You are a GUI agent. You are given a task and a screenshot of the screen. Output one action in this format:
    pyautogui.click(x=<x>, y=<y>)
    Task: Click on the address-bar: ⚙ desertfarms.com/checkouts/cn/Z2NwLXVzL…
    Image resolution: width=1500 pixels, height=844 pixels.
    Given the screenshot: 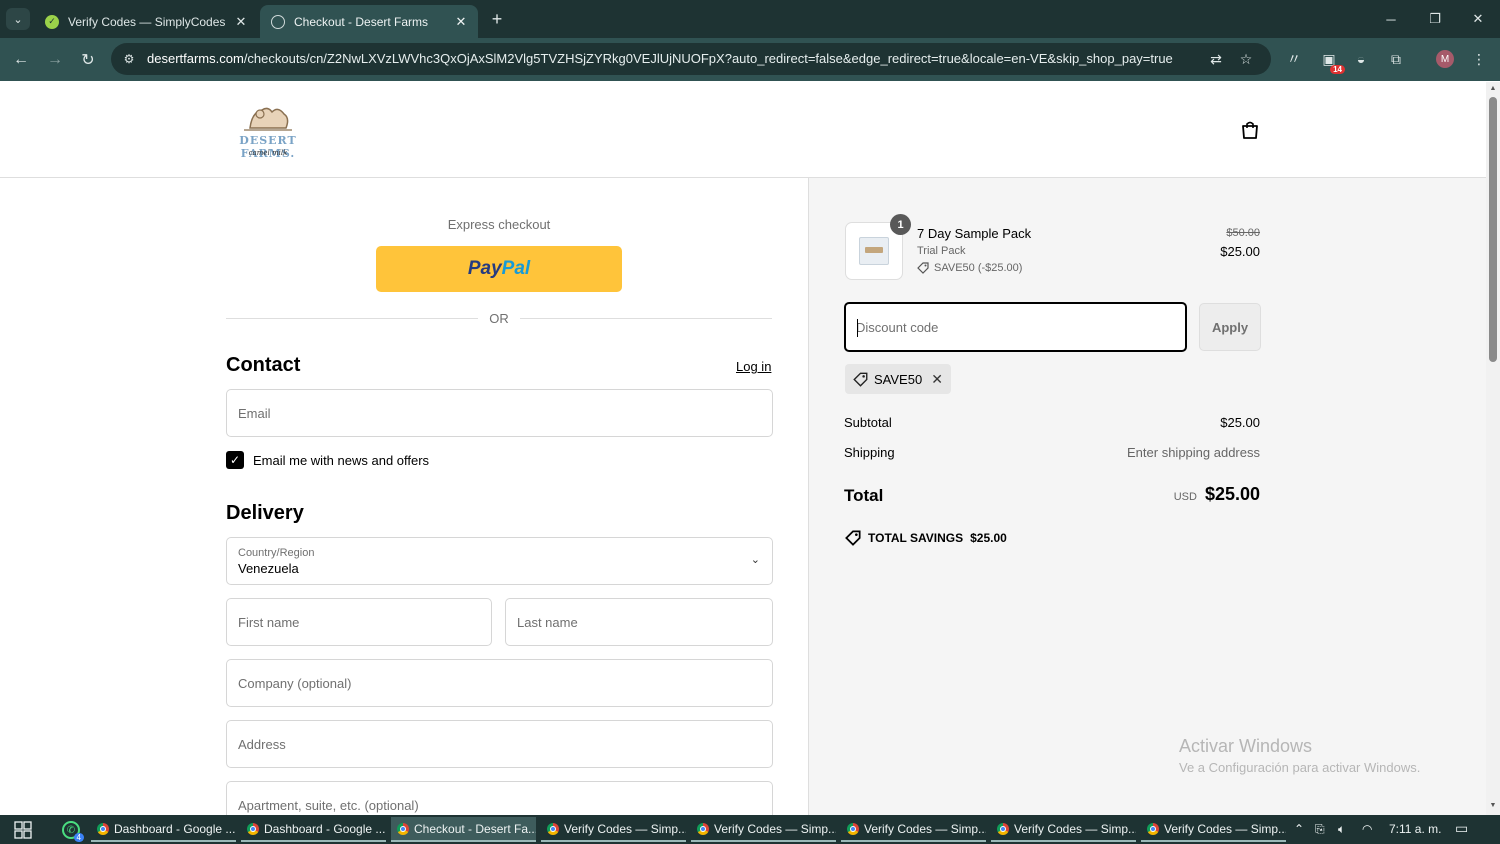 What is the action you would take?
    pyautogui.click(x=691, y=59)
    